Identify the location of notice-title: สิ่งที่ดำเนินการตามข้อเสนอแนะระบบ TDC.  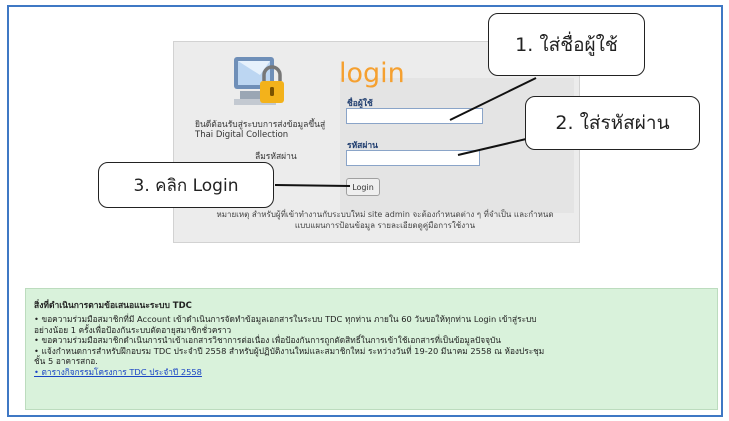
(113, 306).